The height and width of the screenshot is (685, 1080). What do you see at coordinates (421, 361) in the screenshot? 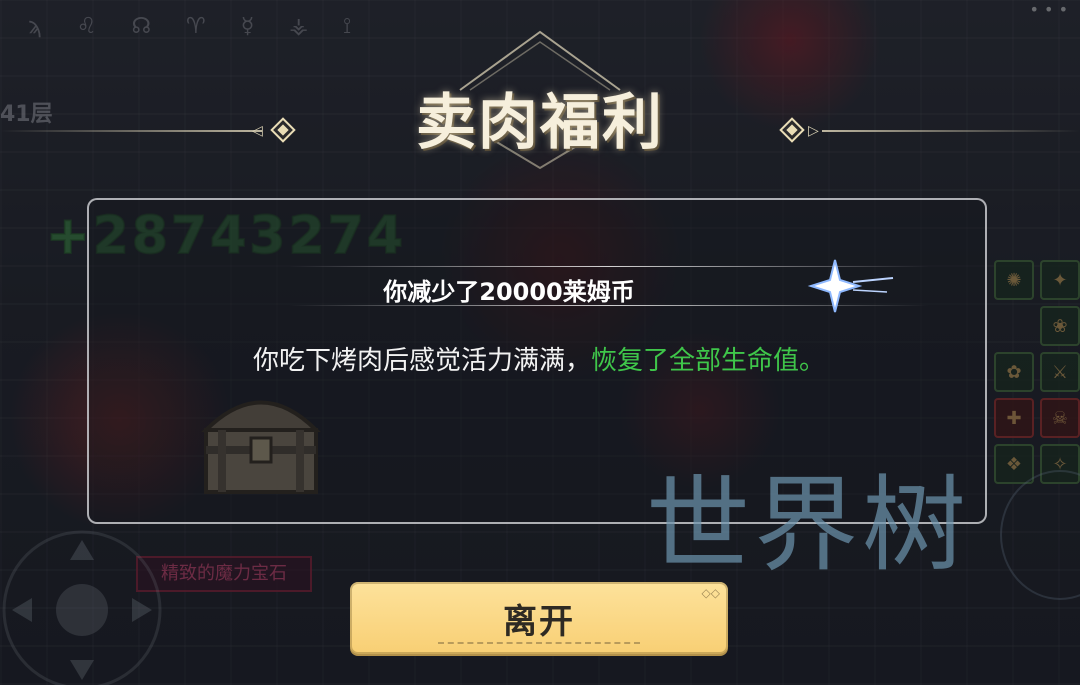
I see `effect-text-normal: 你吃下烤肉后感觉活力满满，` at bounding box center [421, 361].